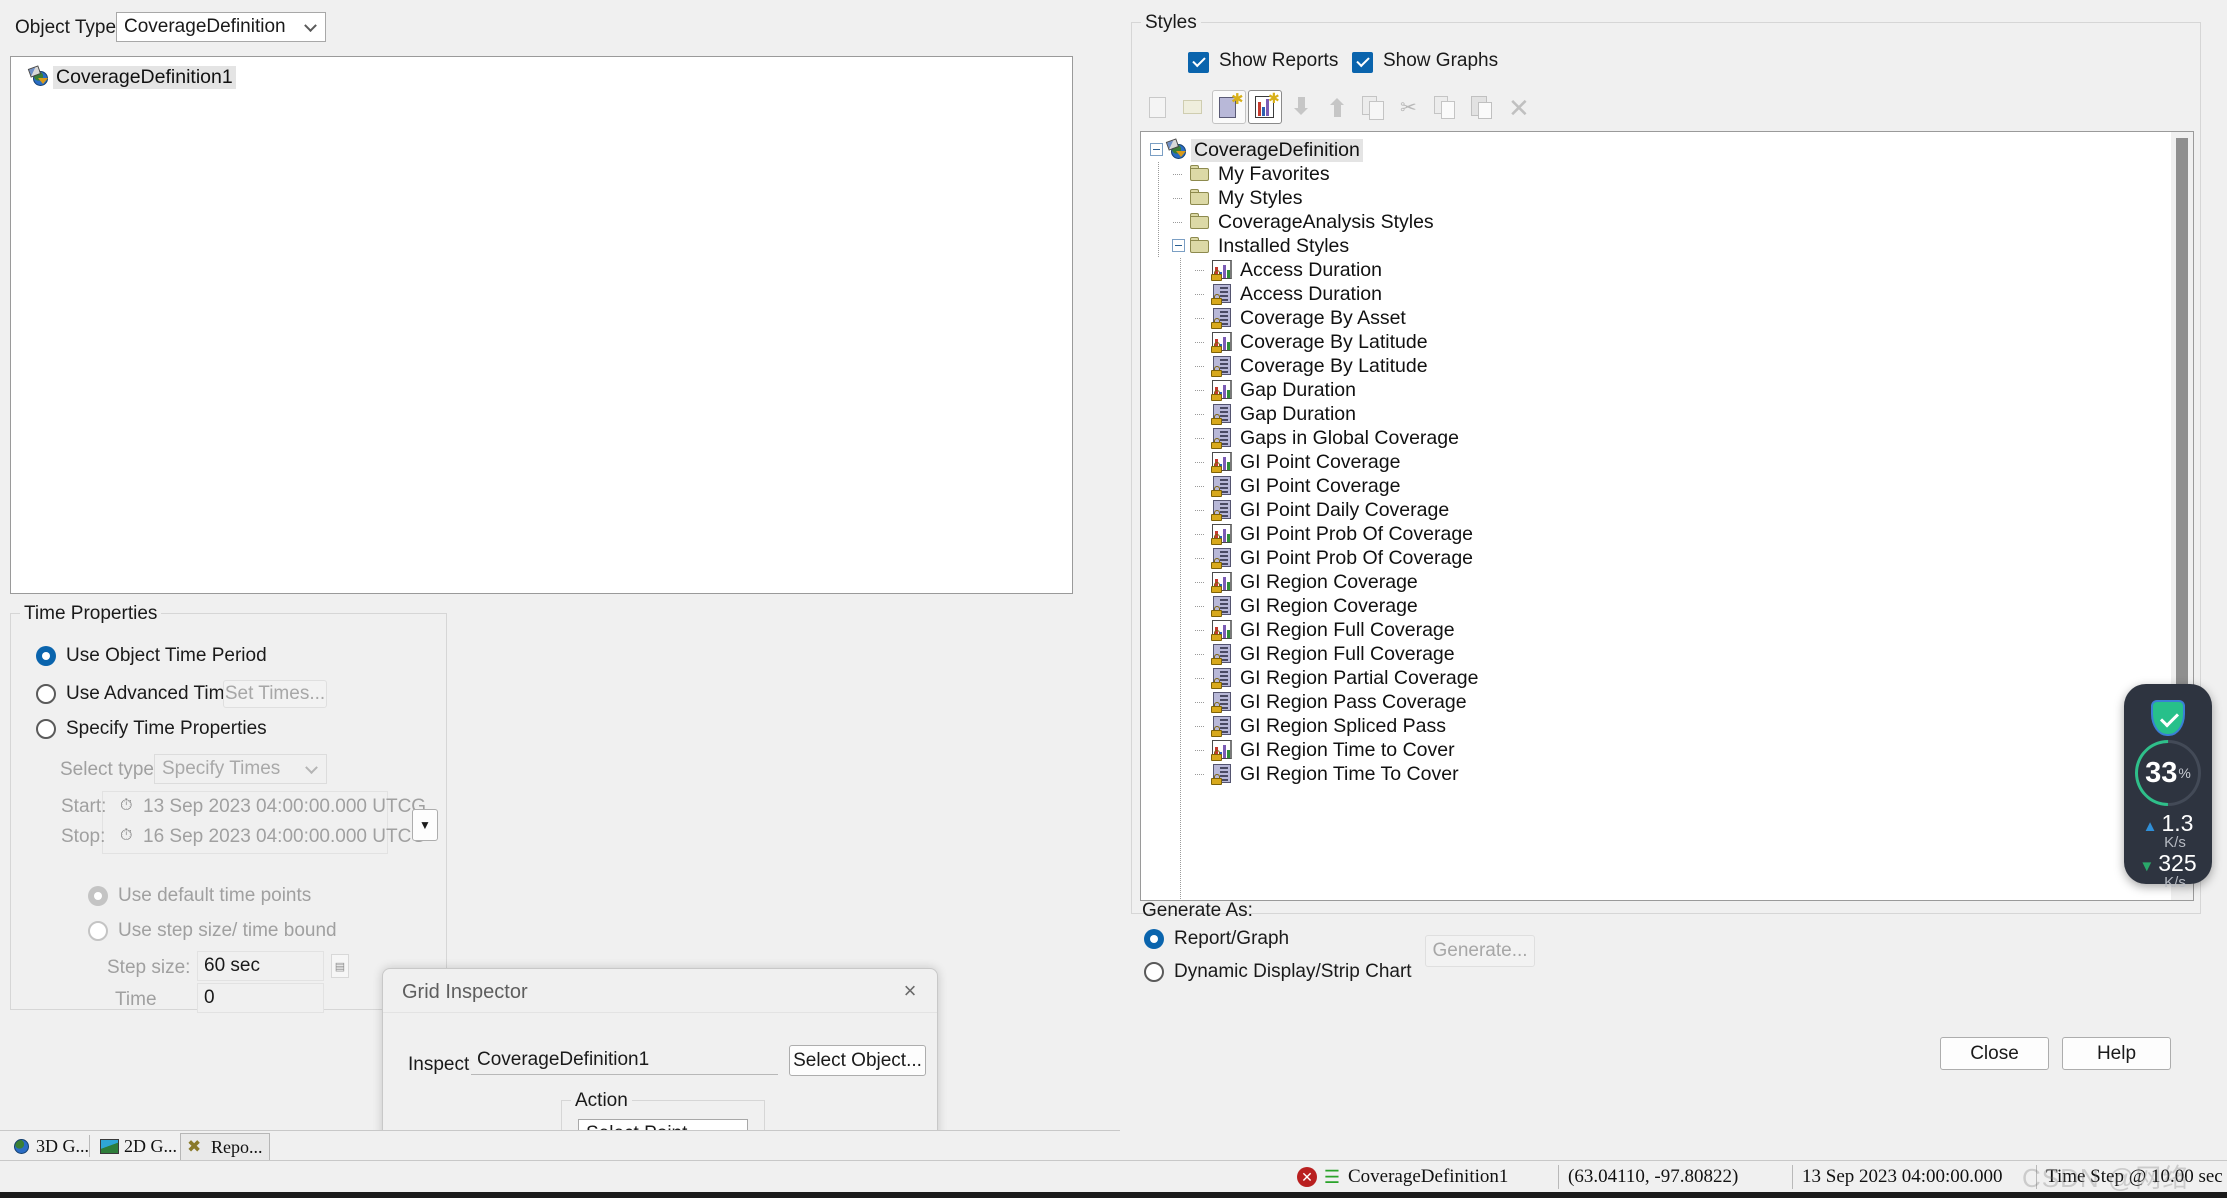  Describe the element at coordinates (1649, 222) in the screenshot. I see `styles-tree-item: CoverageAnalysis Styles` at that location.